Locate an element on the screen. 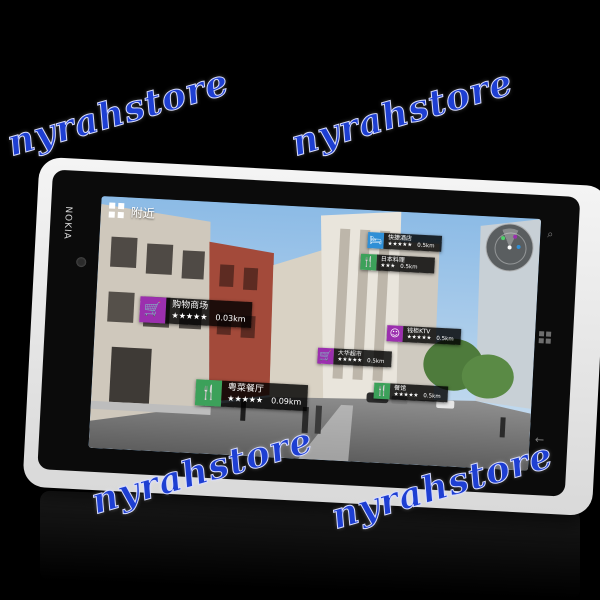 The image size is (600, 600). nearby-label: 附近 is located at coordinates (143, 213).